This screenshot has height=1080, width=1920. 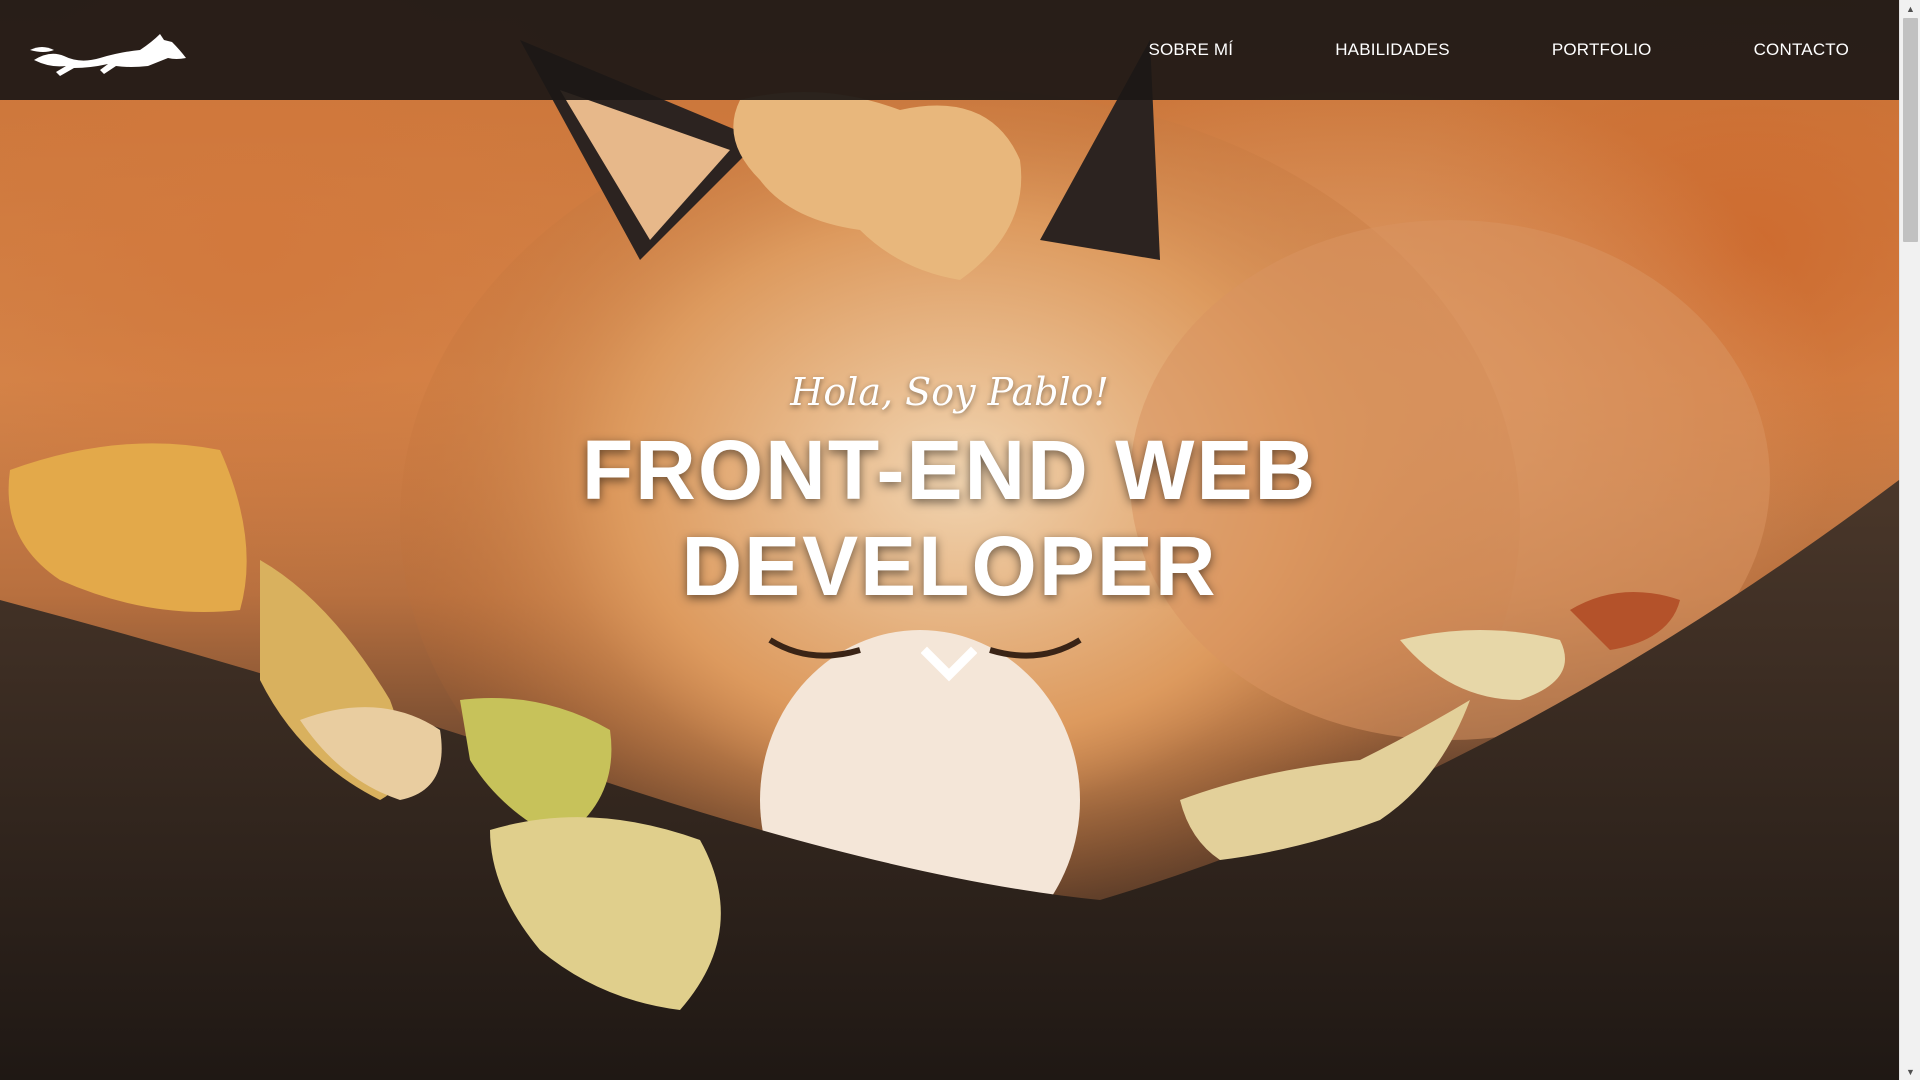 I want to click on chevron-down-icon, so click(x=949, y=665).